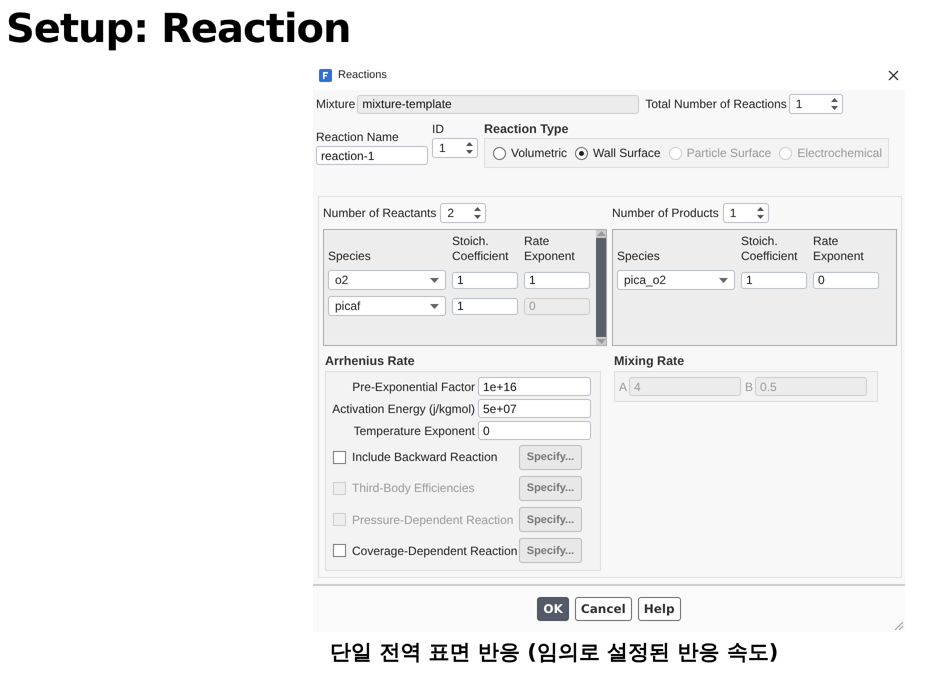 Image resolution: width=930 pixels, height=683 pixels. Describe the element at coordinates (650, 361) in the screenshot. I see `section-heading: Mixing Rate` at that location.